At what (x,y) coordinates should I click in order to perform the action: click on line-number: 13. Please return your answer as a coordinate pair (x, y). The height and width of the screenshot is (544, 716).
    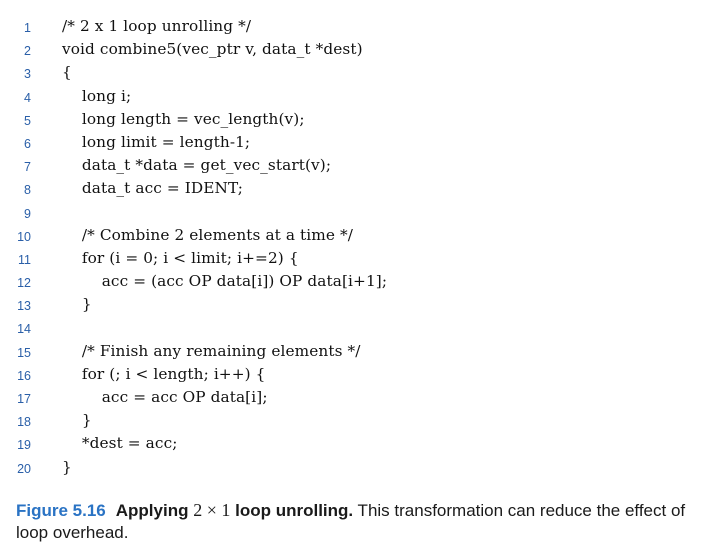
    Looking at the image, I should click on (24, 306).